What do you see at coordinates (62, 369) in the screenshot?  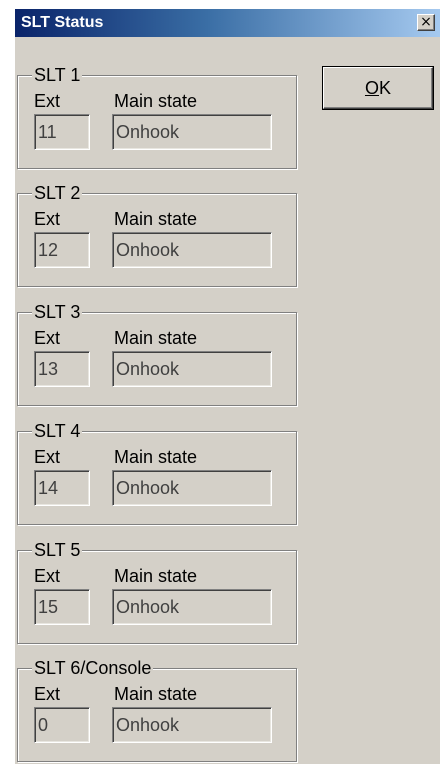 I see `ext-field: 13` at bounding box center [62, 369].